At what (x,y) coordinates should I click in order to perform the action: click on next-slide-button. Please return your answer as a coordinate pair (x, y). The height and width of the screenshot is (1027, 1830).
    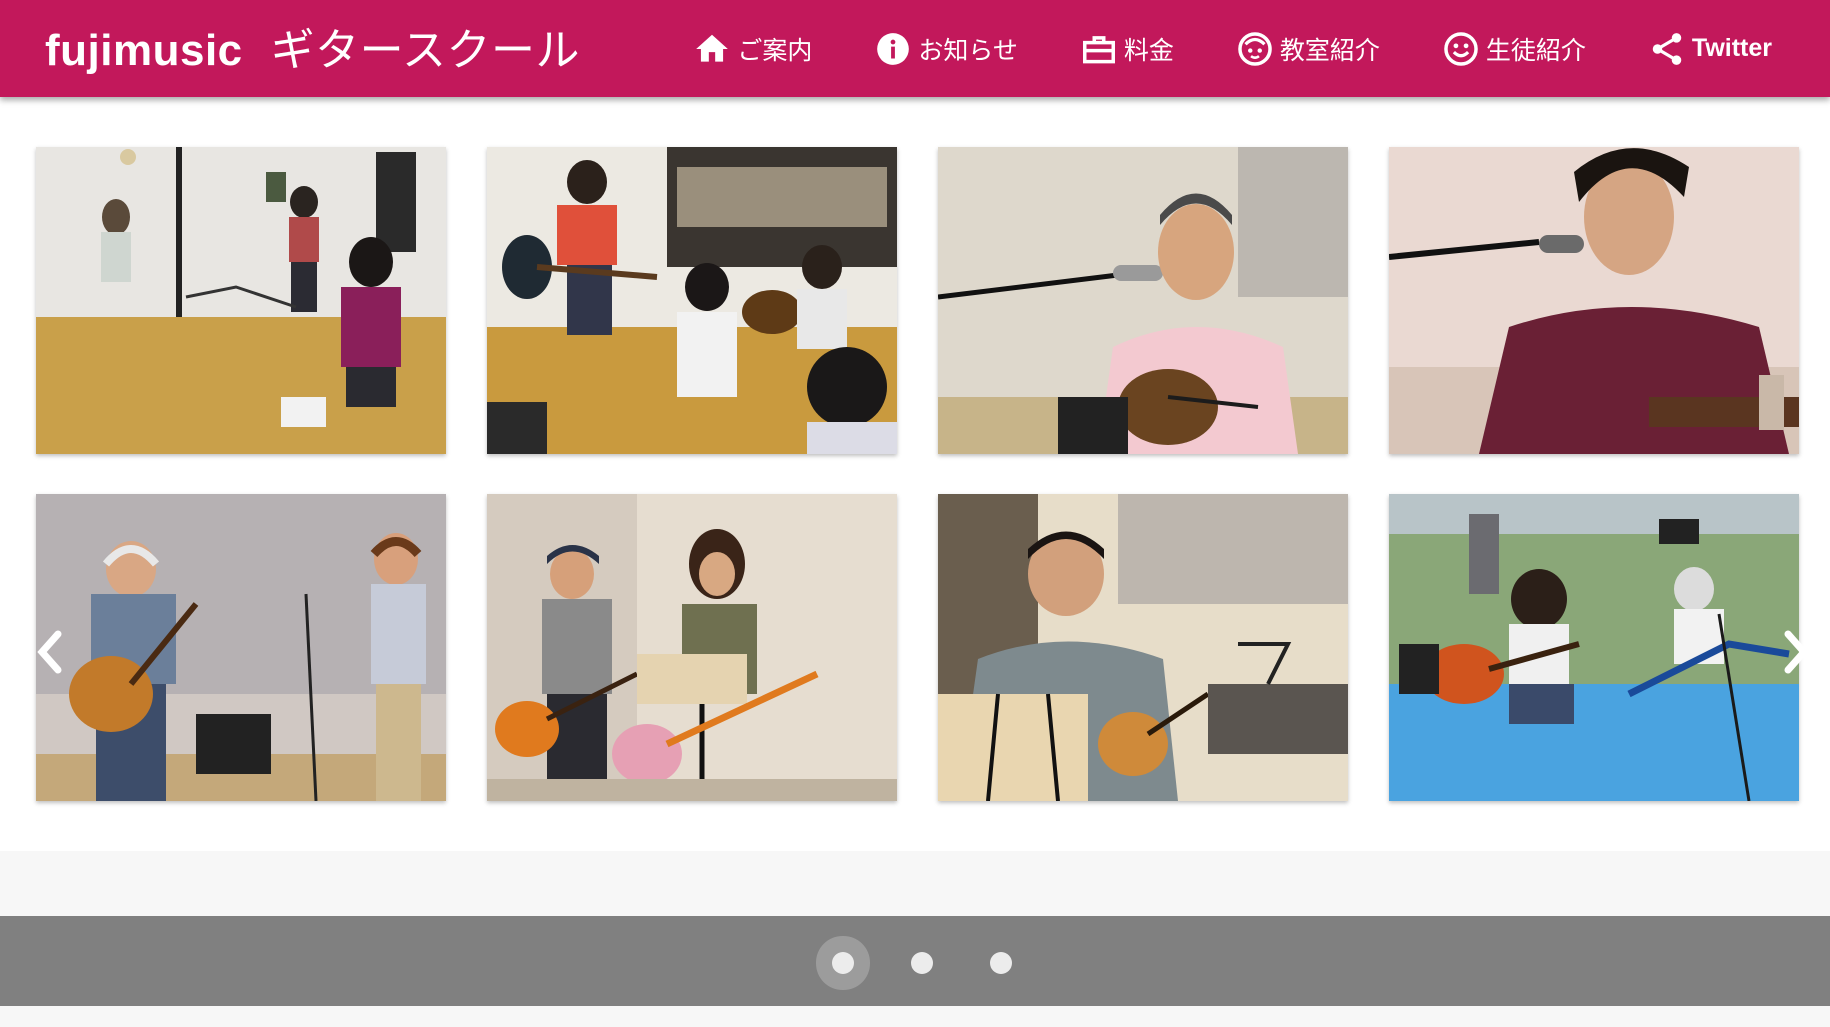
    Looking at the image, I should click on (1798, 652).